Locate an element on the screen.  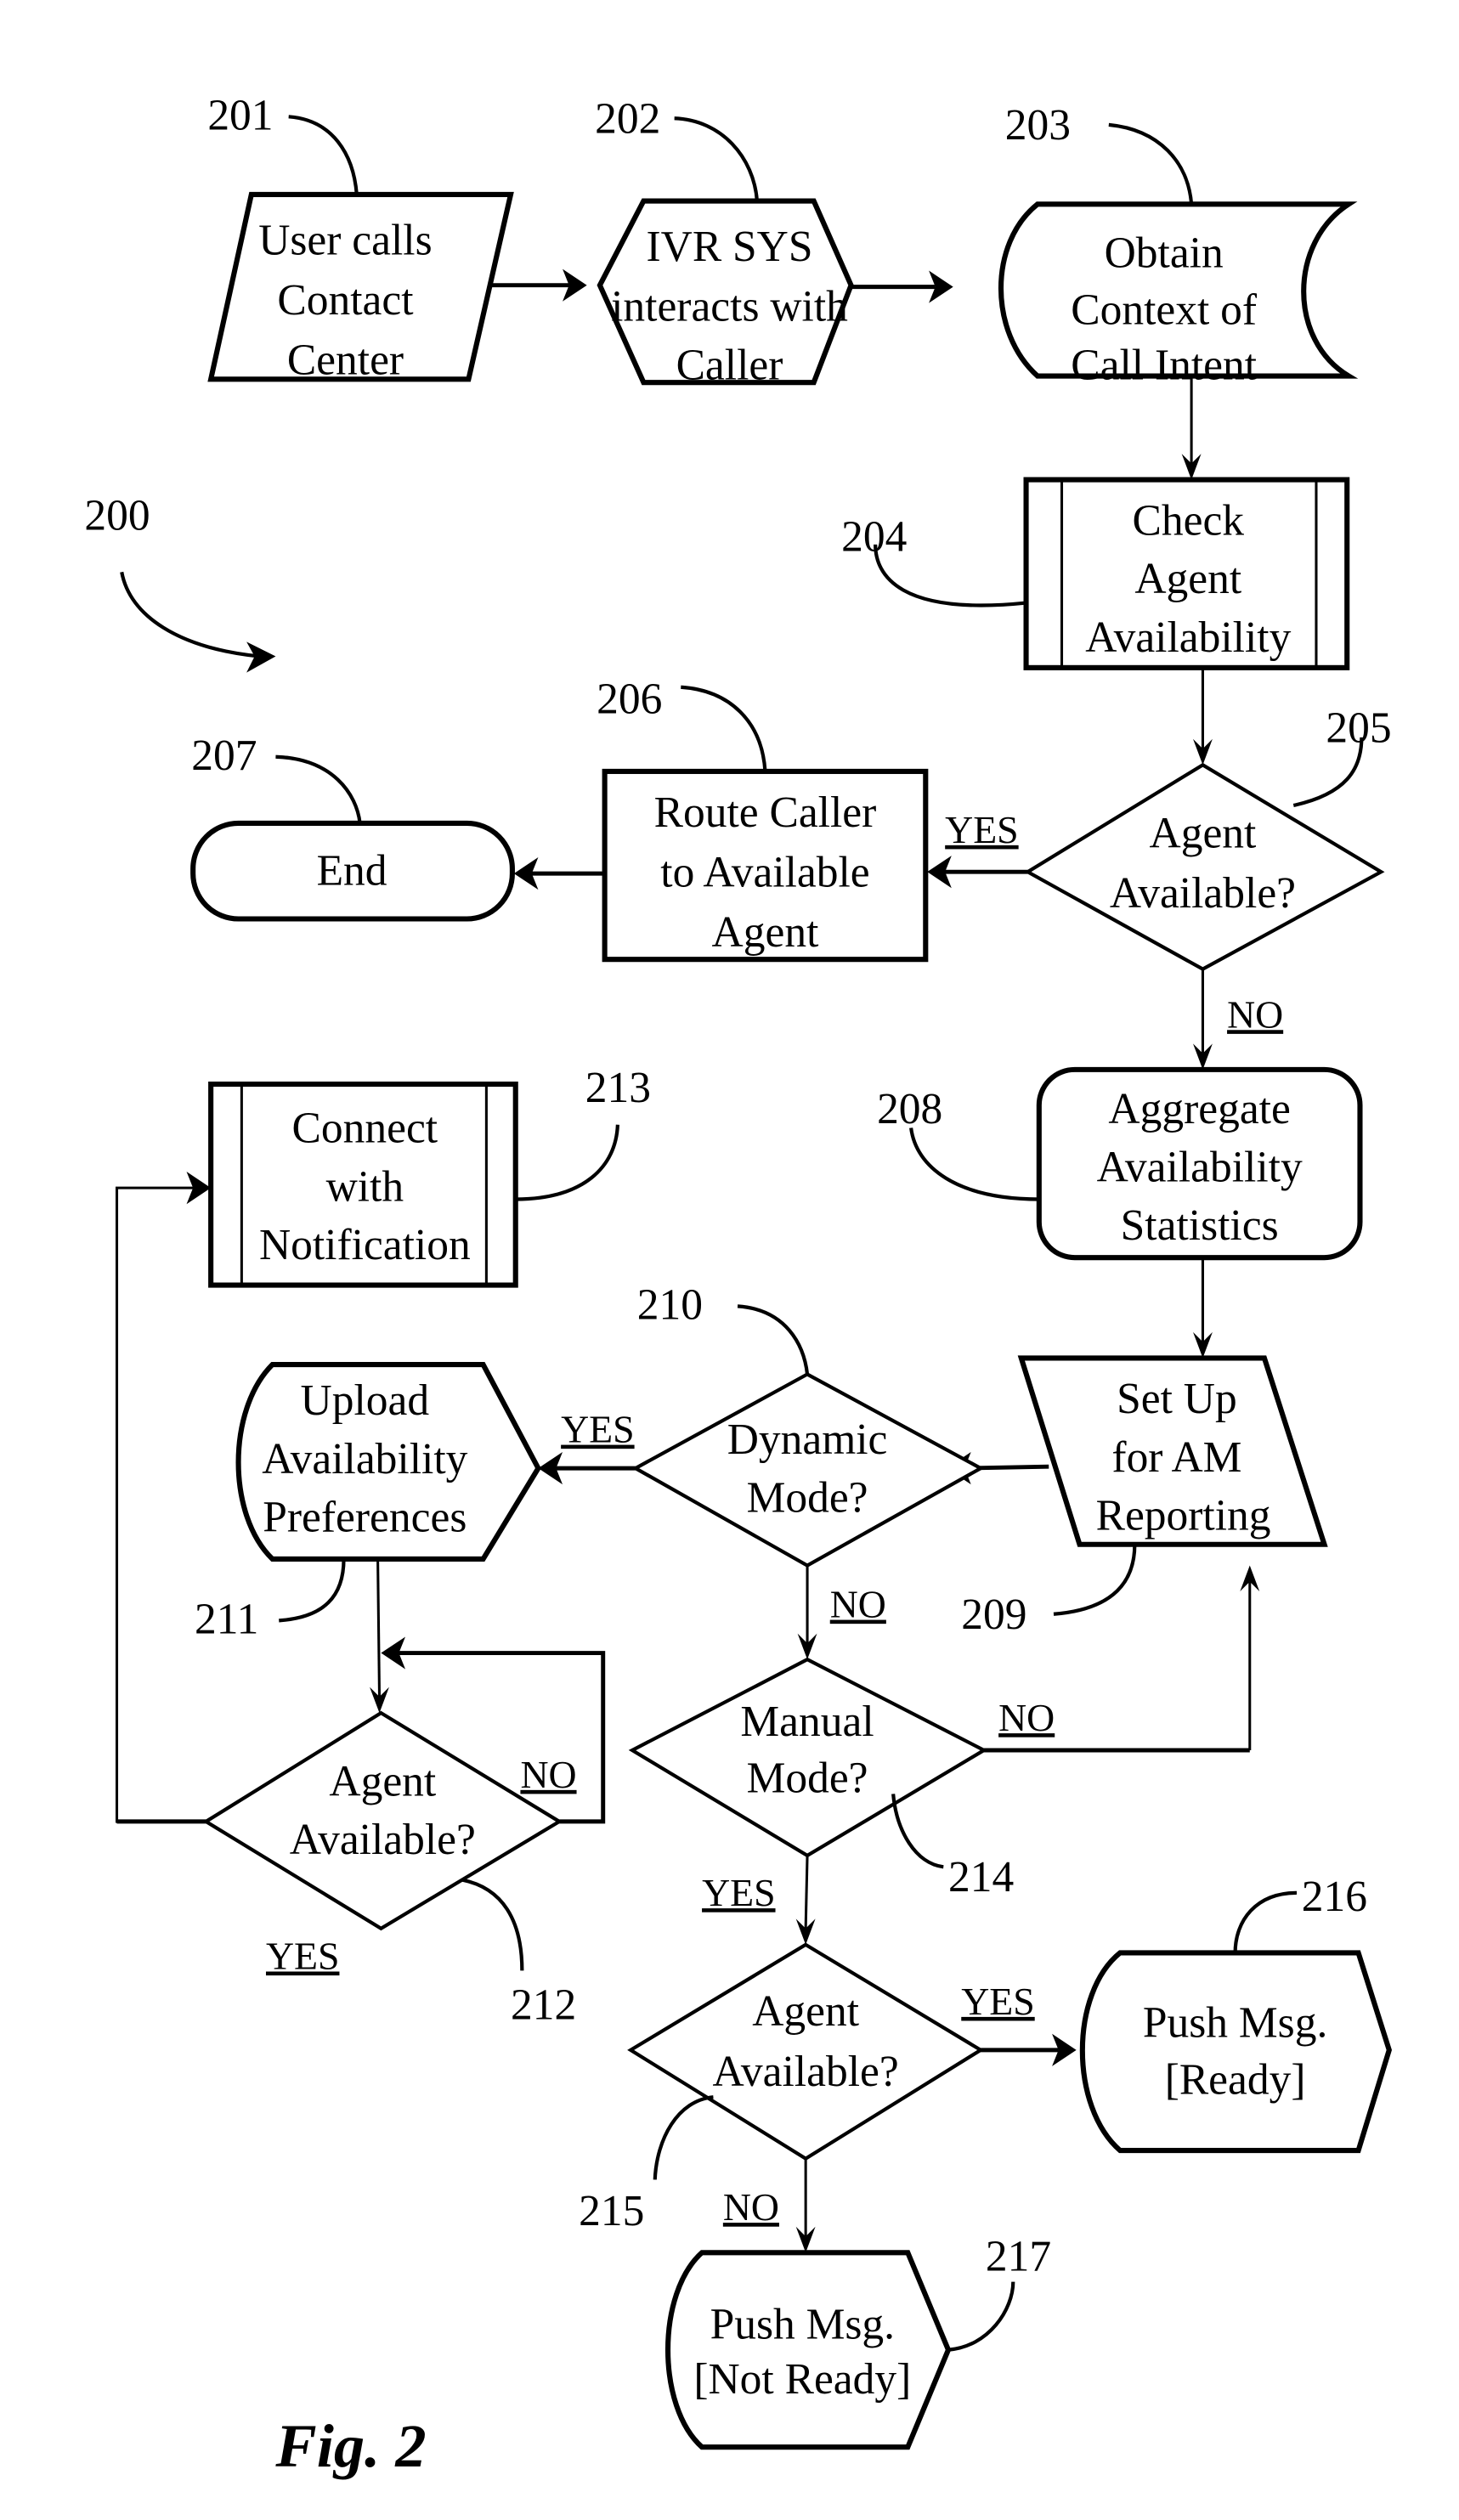
edge-214-215-yes: YES is located at coordinates (759, 1900).